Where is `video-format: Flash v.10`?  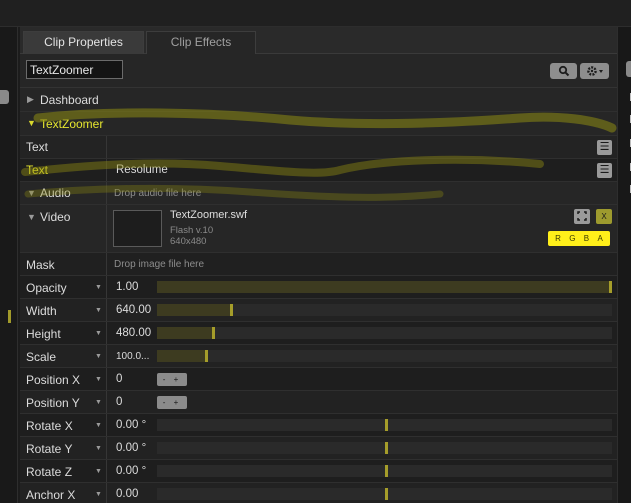
video-format: Flash v.10 is located at coordinates (192, 230).